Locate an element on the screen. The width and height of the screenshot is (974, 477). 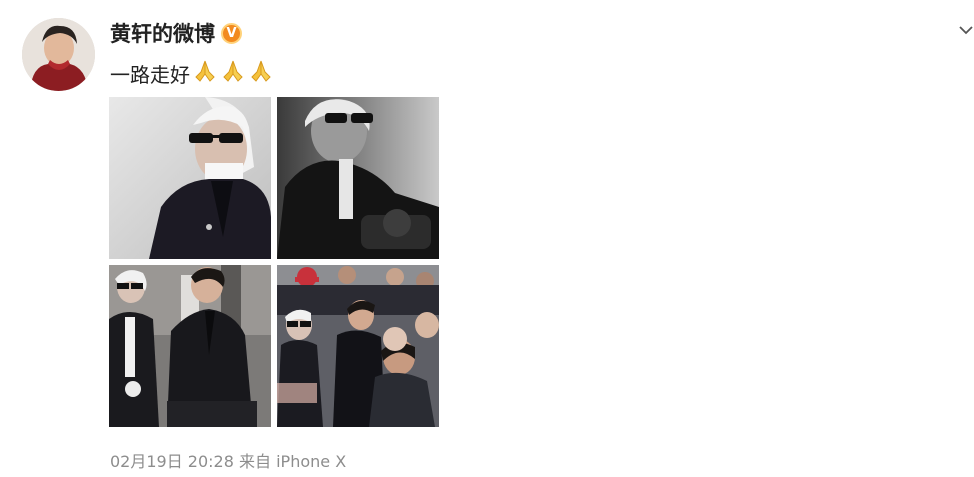
avatar is located at coordinates (58, 54).